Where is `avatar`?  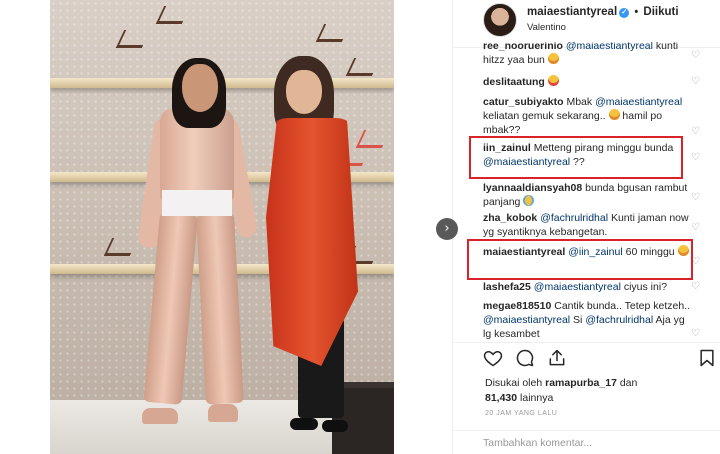 avatar is located at coordinates (500, 20).